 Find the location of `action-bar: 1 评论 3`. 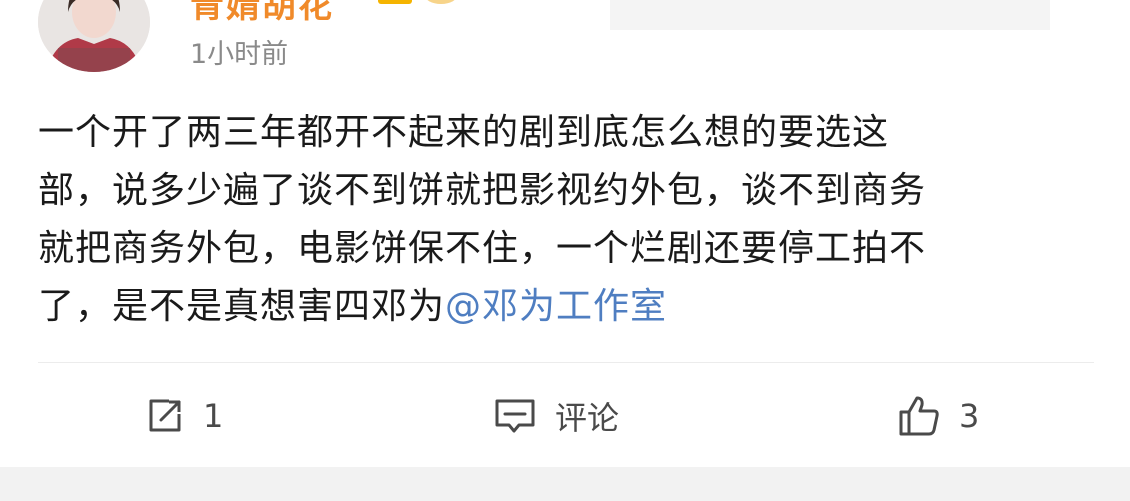

action-bar: 1 评论 3 is located at coordinates (565, 416).